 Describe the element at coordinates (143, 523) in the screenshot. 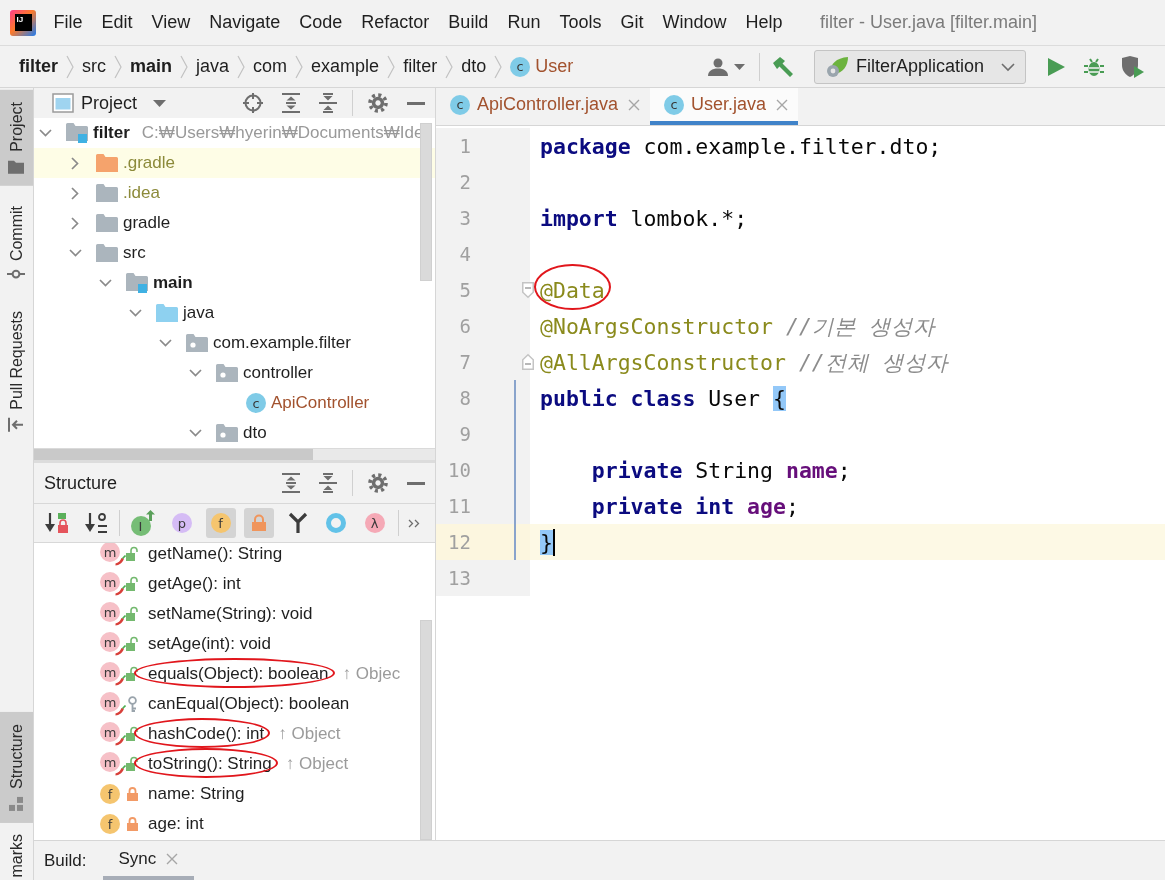

I see `toolbar-button: I` at that location.